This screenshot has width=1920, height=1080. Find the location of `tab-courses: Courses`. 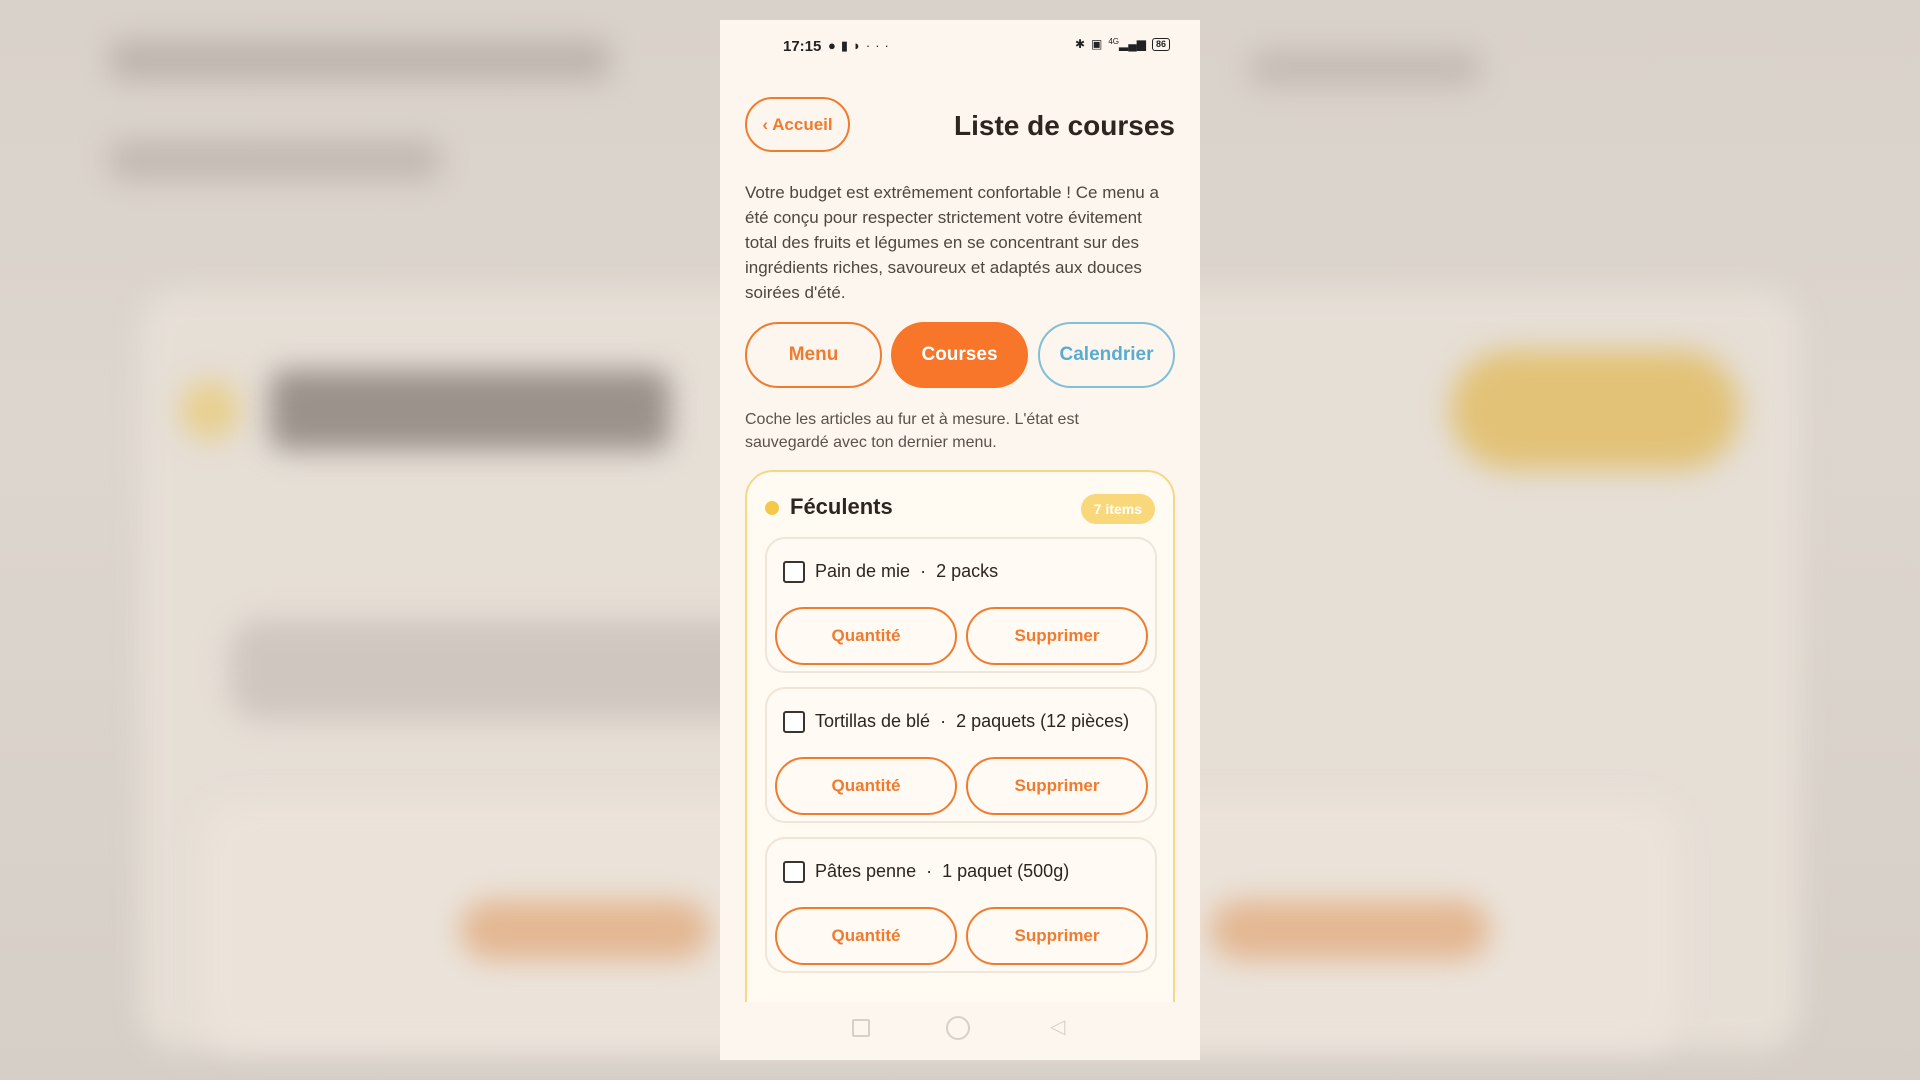

tab-courses: Courses is located at coordinates (959, 355).